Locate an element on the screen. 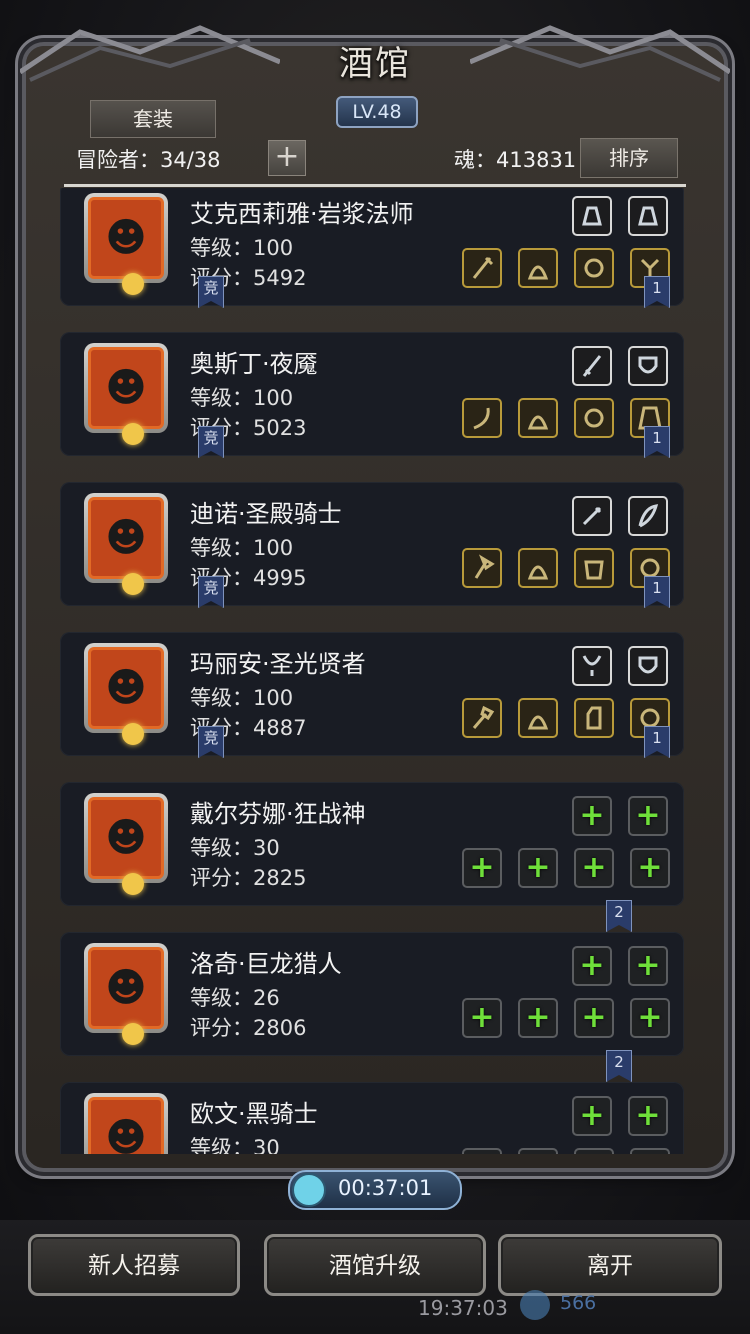 Image resolution: width=750 pixels, height=1334 pixels. hero-card: ☻ 迪诺·圣殿骑士 等级：100 评分：4995 is located at coordinates (372, 544).